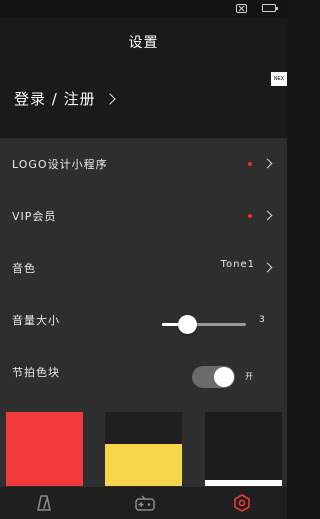 This screenshot has width=320, height=519. I want to click on row-label: VIP会员, so click(34, 216).